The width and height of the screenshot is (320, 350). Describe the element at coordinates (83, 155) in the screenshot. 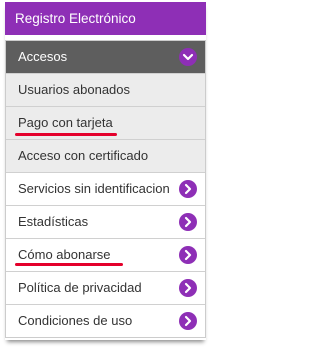

I see `submenu-item-label: Acceso con certificado` at that location.